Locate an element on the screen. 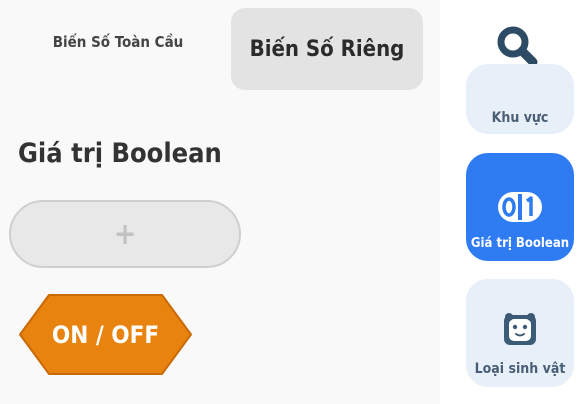  category-boolean: Giá trị Boolean is located at coordinates (520, 207).